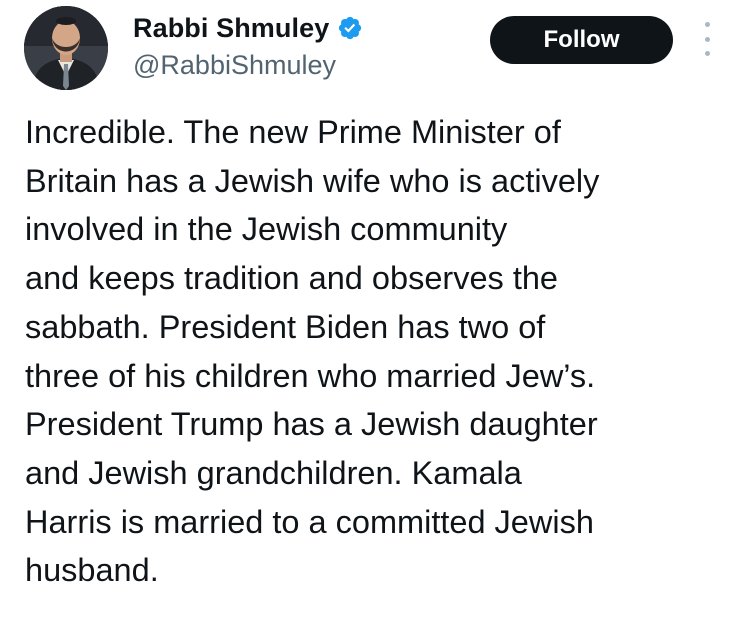  Describe the element at coordinates (285, 326) in the screenshot. I see `tweet-text-line: sabbath. President Biden has two of` at that location.